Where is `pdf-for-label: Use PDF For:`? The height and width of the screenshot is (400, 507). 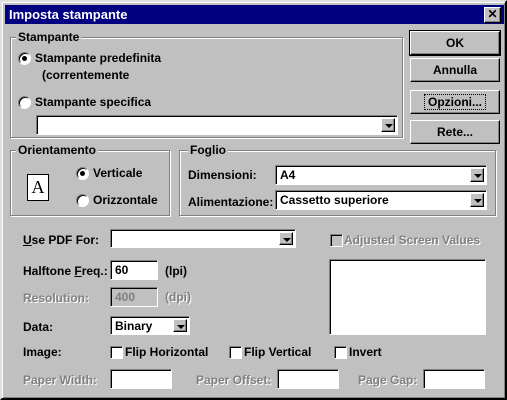
pdf-for-label: Use PDF For: is located at coordinates (61, 240).